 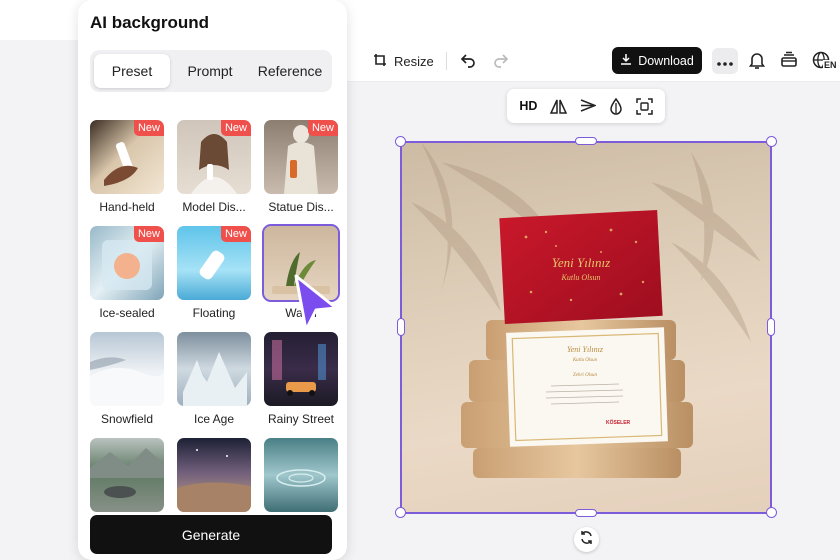 What do you see at coordinates (214, 419) in the screenshot?
I see `preset-label: Ice Age` at bounding box center [214, 419].